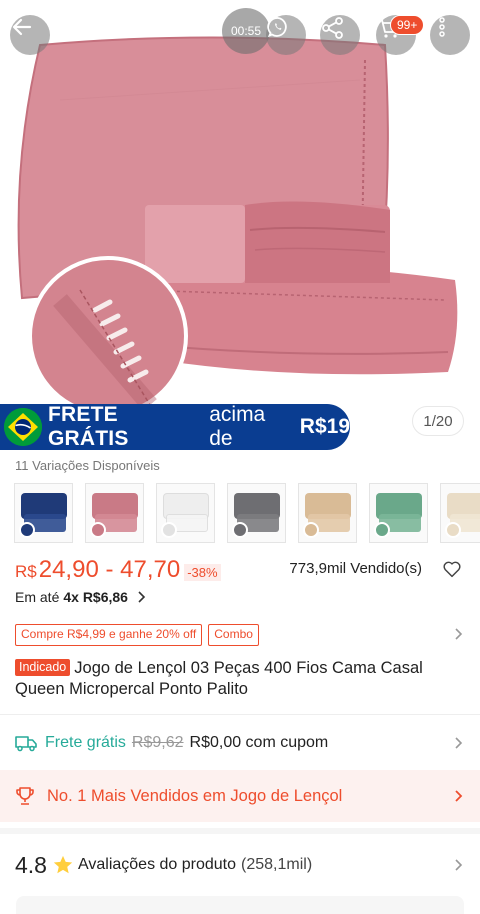 The image size is (480, 914). I want to click on share-button, so click(340, 35).